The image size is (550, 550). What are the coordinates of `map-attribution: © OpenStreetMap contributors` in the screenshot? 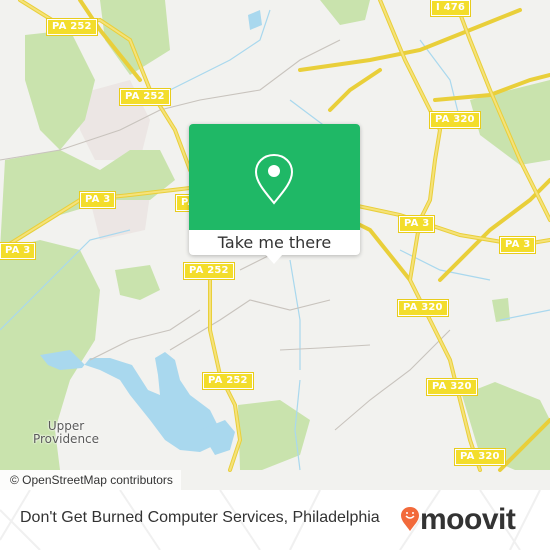 It's located at (90, 480).